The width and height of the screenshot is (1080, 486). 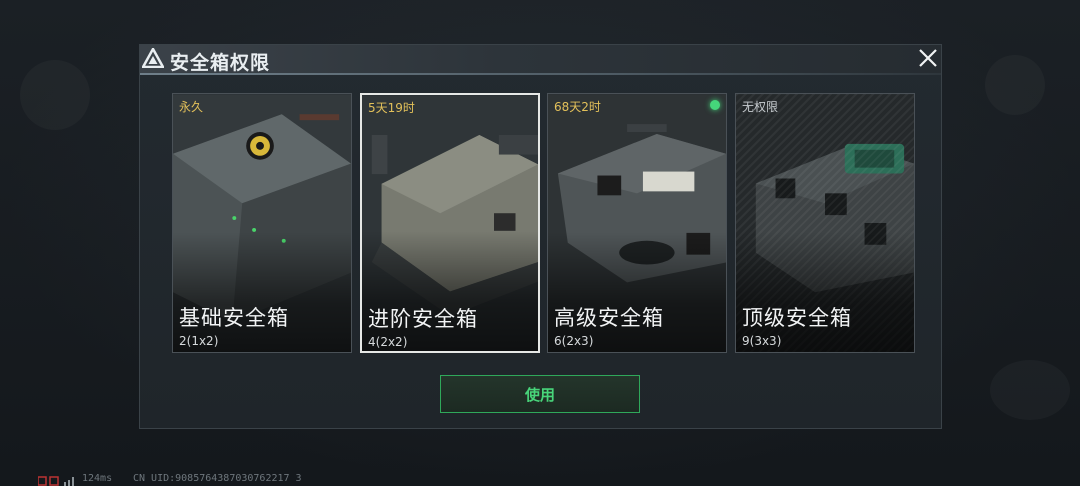 I want to click on safe-box-card-basic: 永久 基础安全箱 2(1x2), so click(x=262, y=223).